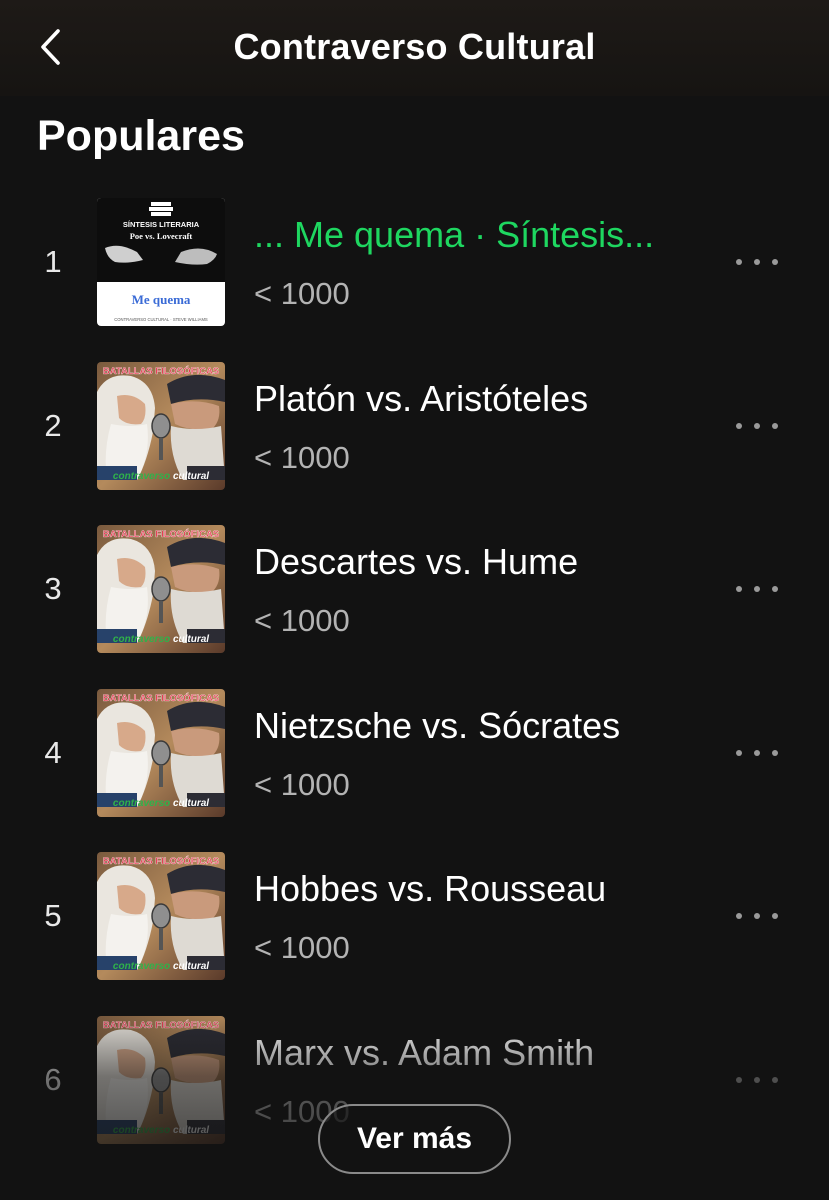  Describe the element at coordinates (53, 916) in the screenshot. I see `track-number: 5` at that location.